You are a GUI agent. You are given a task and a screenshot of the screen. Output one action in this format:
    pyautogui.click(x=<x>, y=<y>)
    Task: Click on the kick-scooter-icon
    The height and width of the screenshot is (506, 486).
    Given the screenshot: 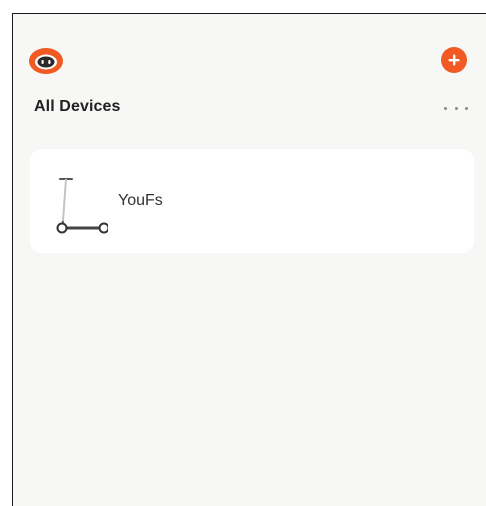 What is the action you would take?
    pyautogui.click(x=81, y=205)
    